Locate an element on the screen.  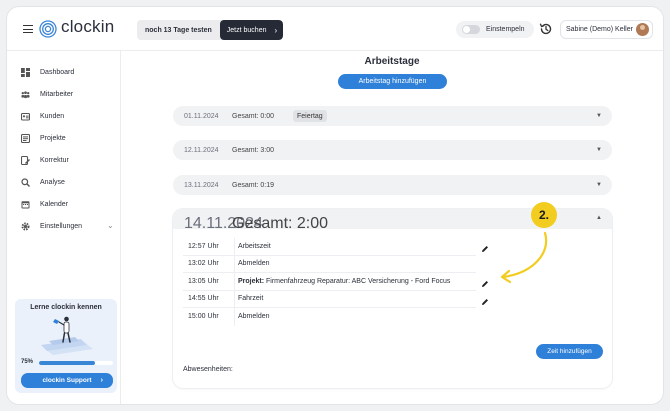
entry-time: 13:02 Uhr is located at coordinates (209, 263).